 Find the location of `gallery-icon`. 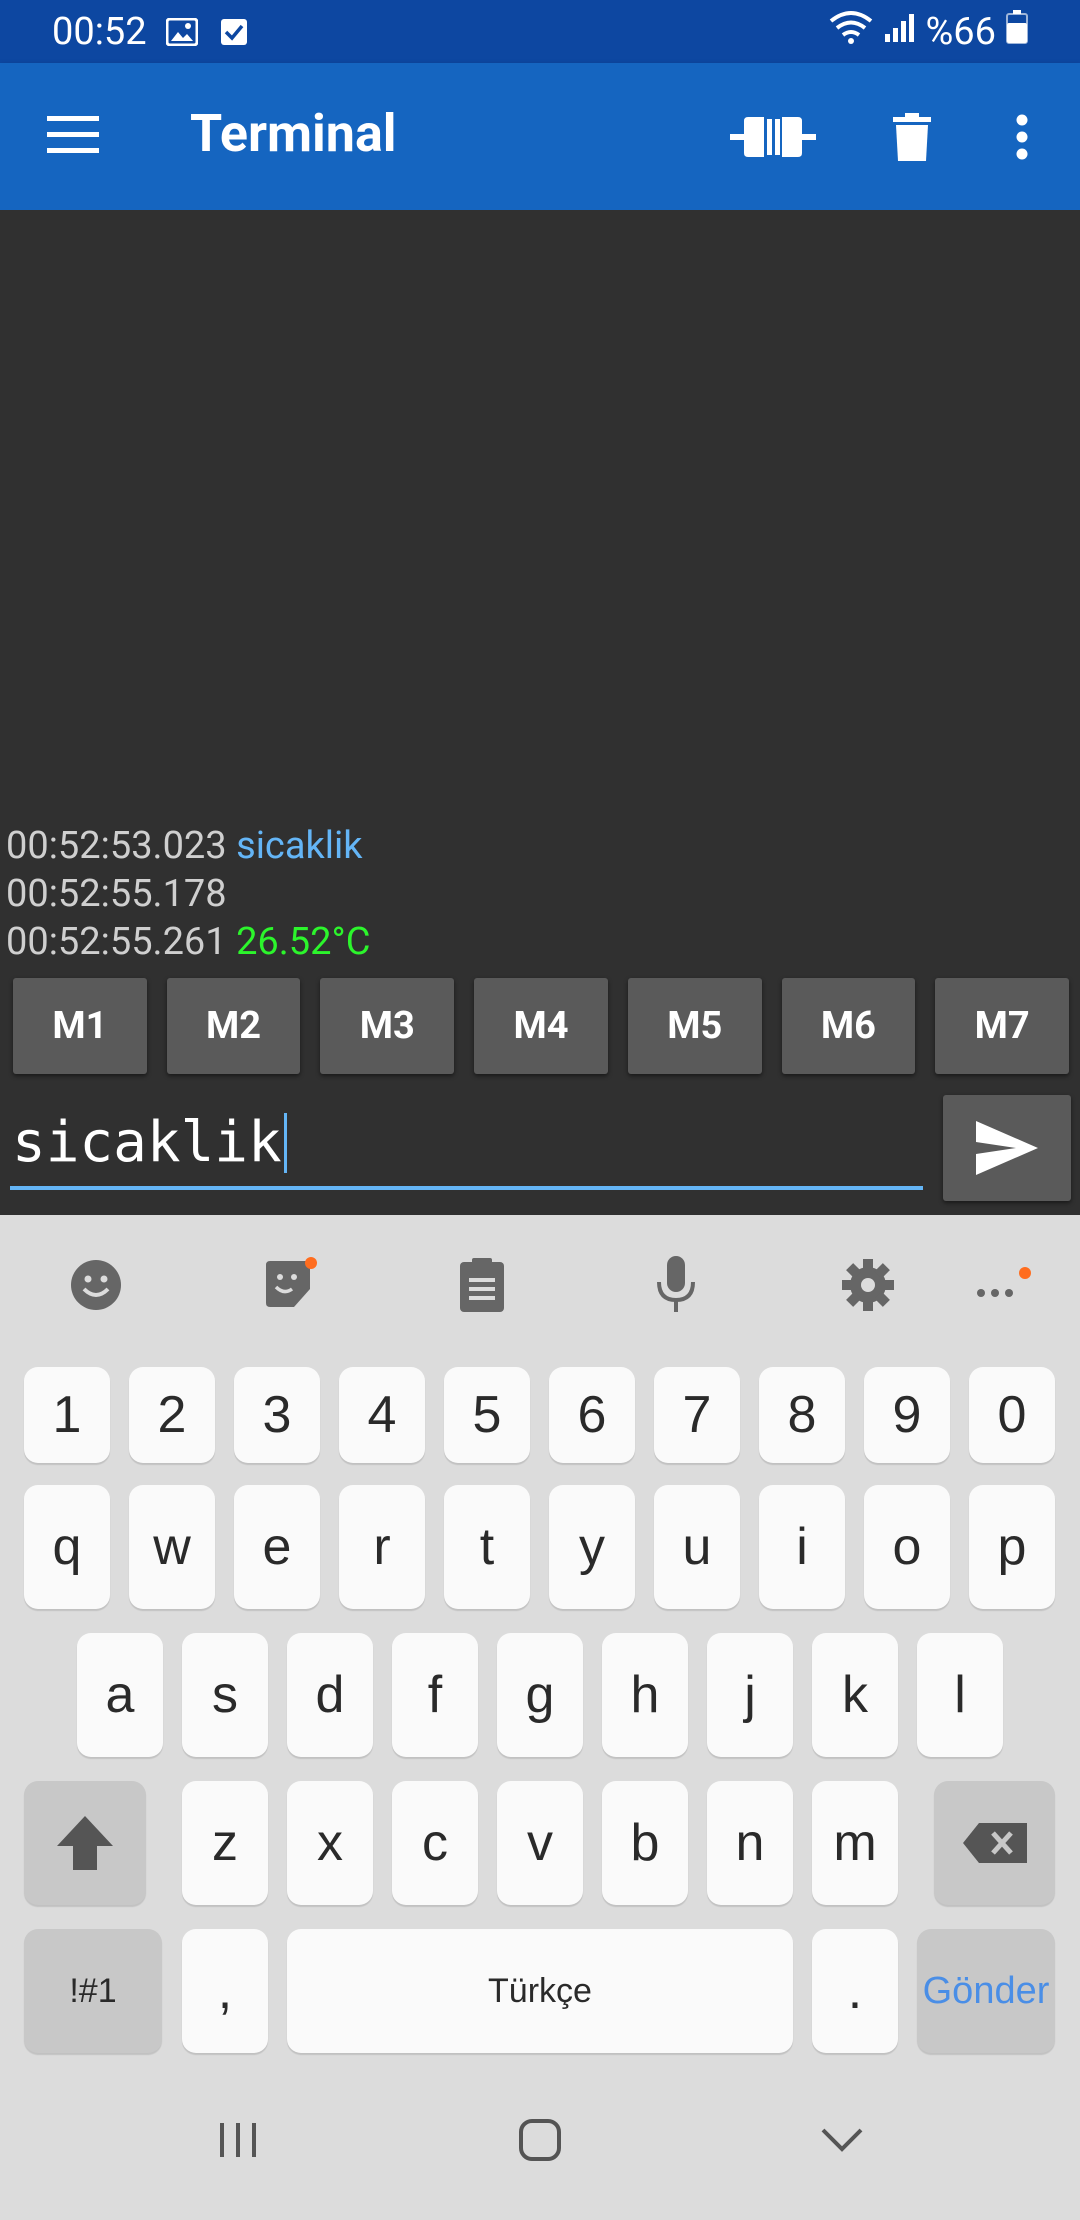

gallery-icon is located at coordinates (182, 32).